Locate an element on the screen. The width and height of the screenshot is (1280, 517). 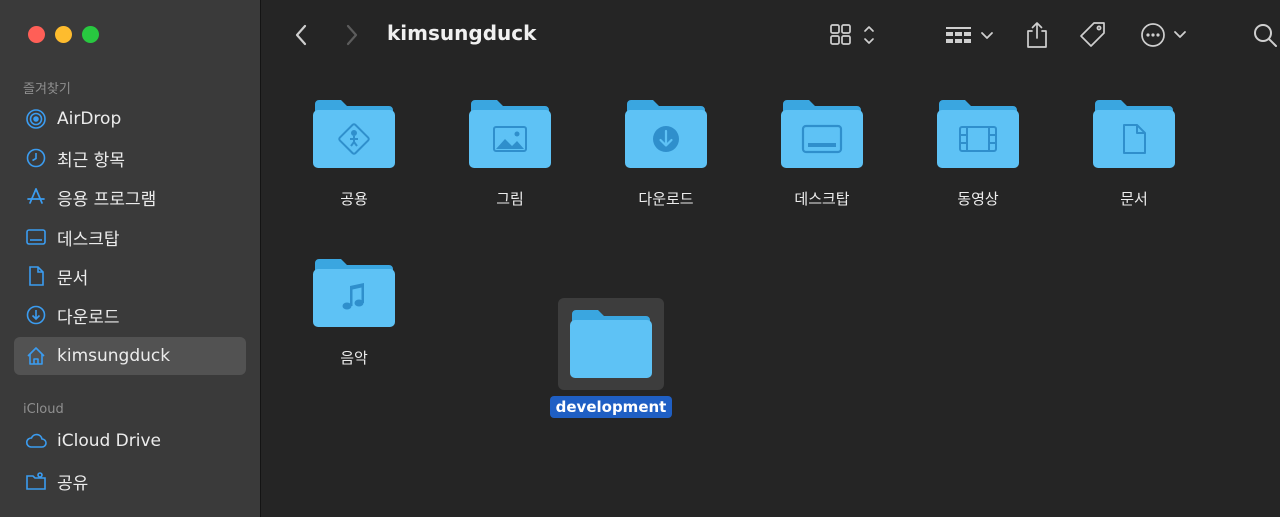
more-actions-button is located at coordinates (1165, 35).